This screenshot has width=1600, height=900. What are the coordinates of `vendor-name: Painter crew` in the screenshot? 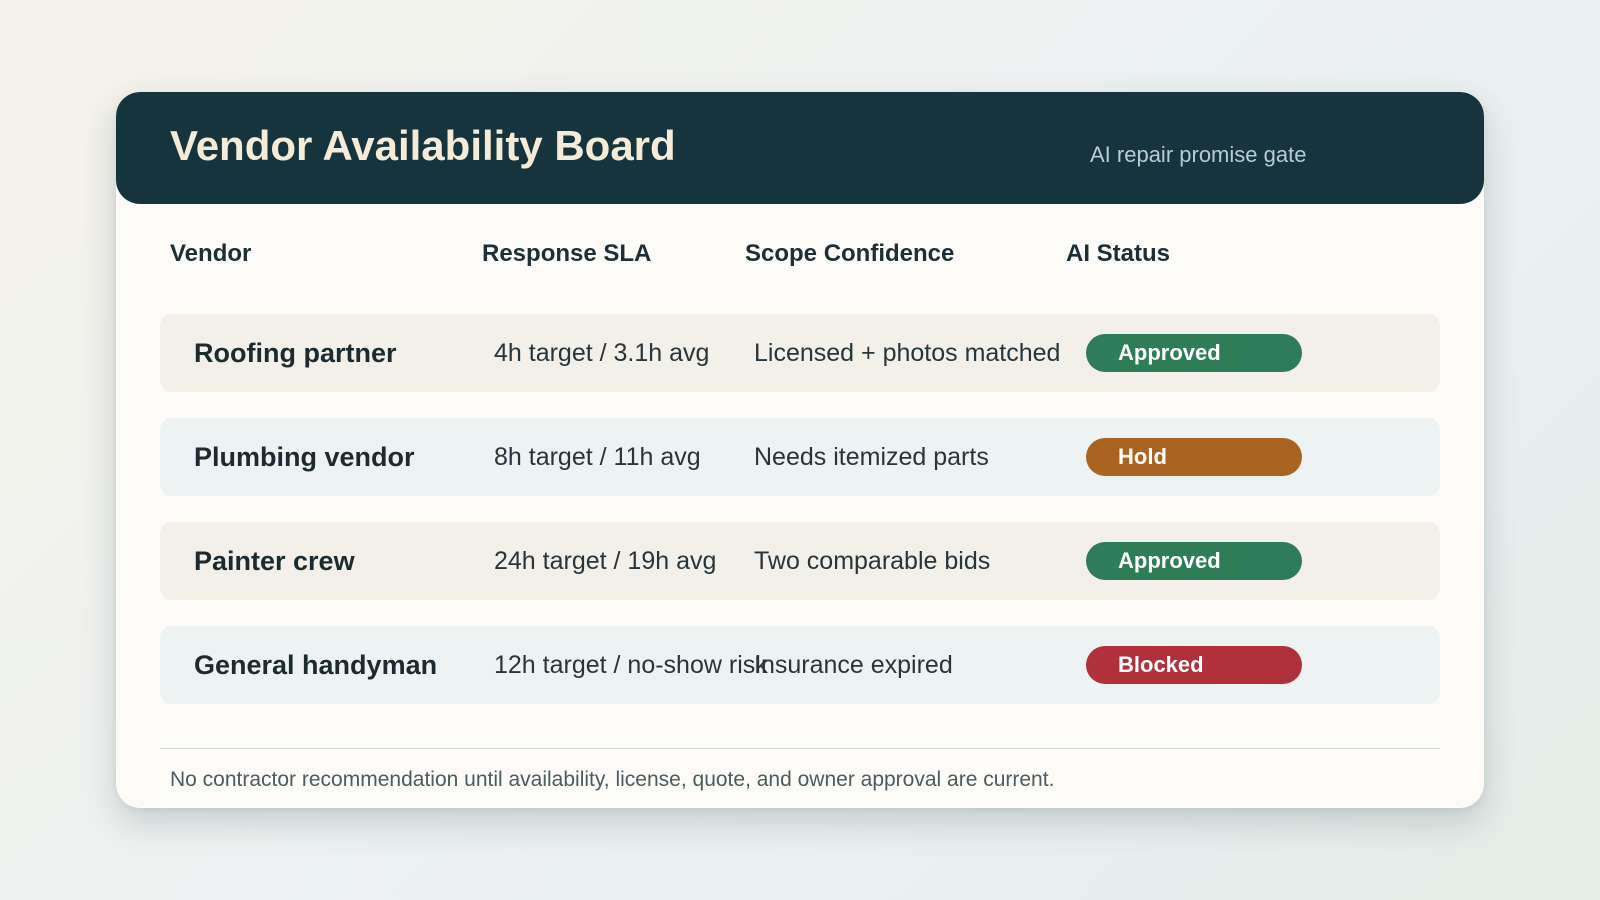 It's located at (274, 561).